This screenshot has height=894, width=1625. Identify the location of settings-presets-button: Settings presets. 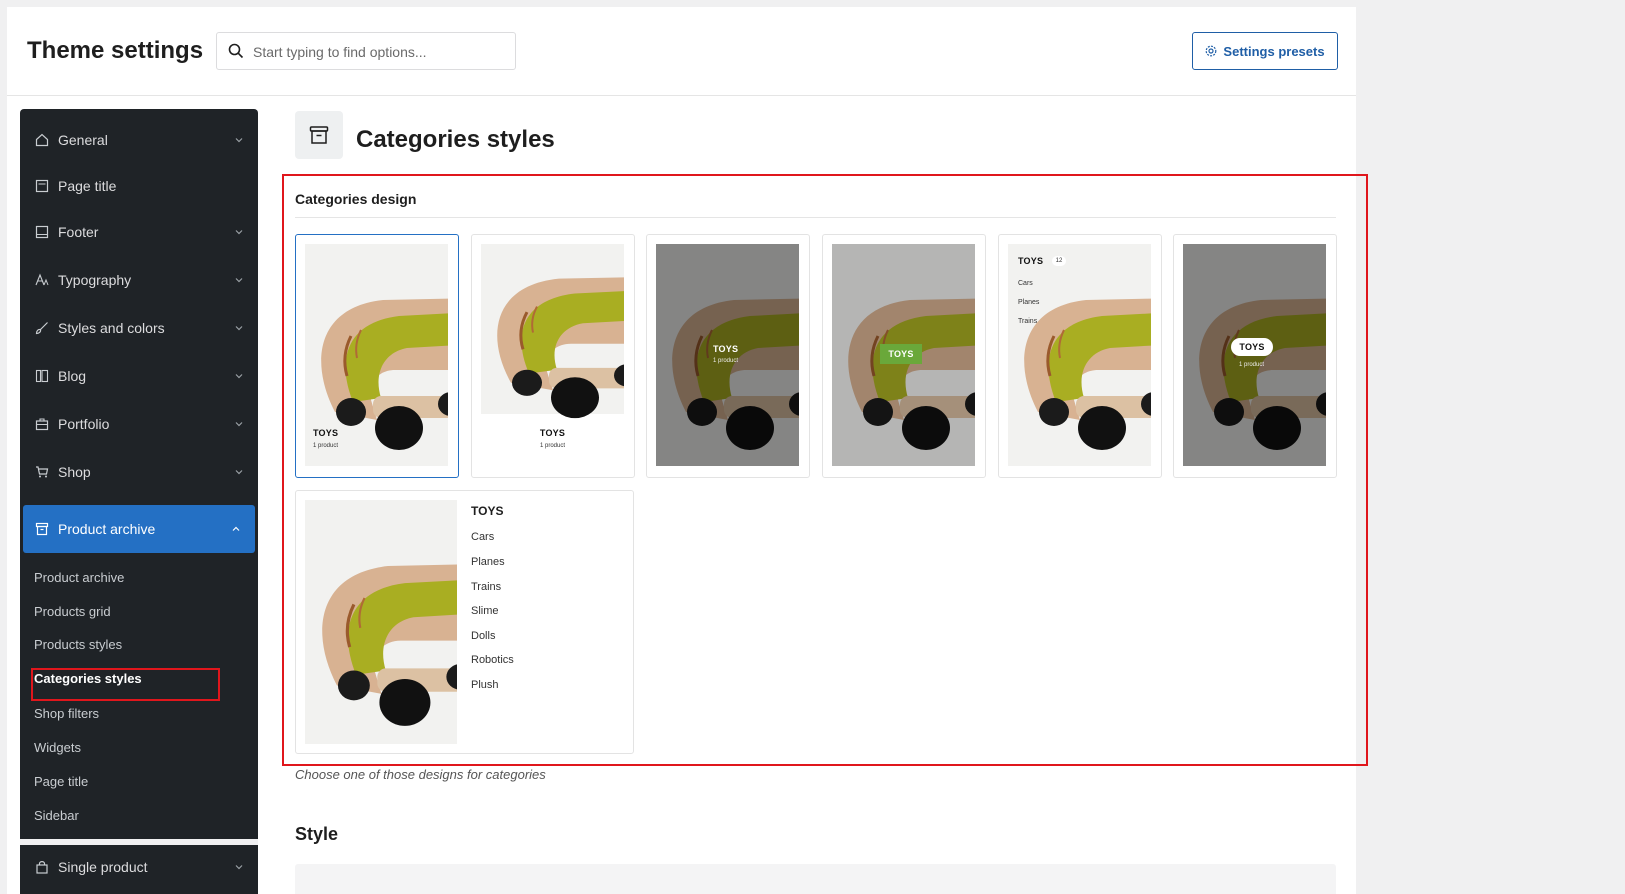
(1265, 51).